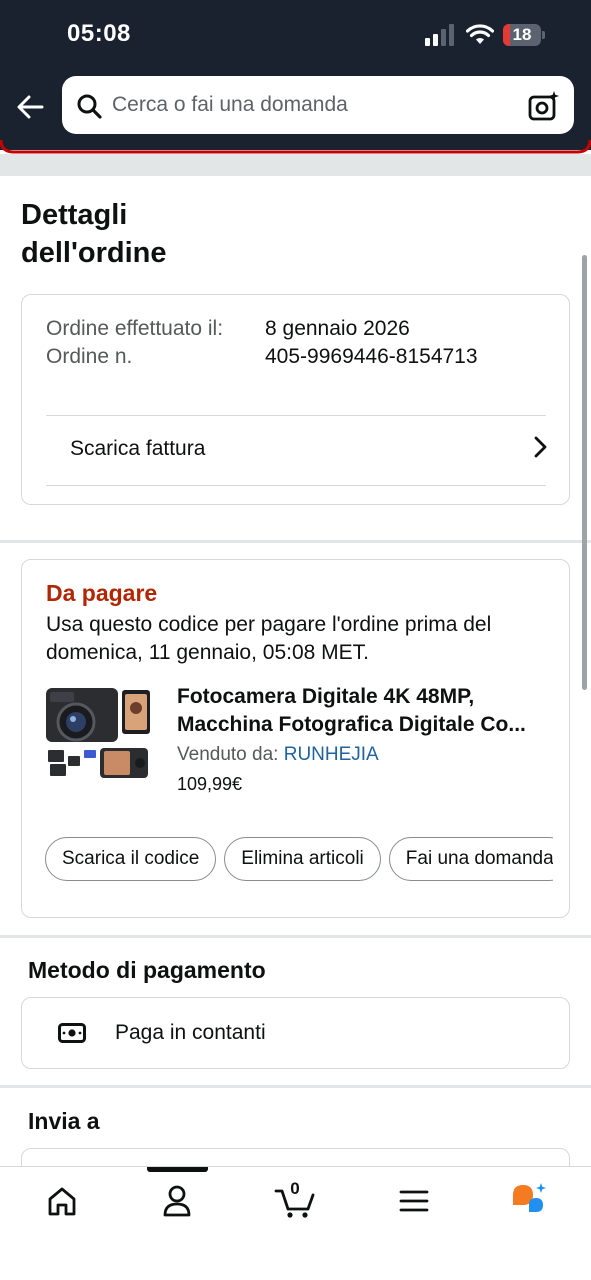  Describe the element at coordinates (371, 343) in the screenshot. I see `order-info-values: 8 gennaio 2026 405-9969446-8154713` at that location.